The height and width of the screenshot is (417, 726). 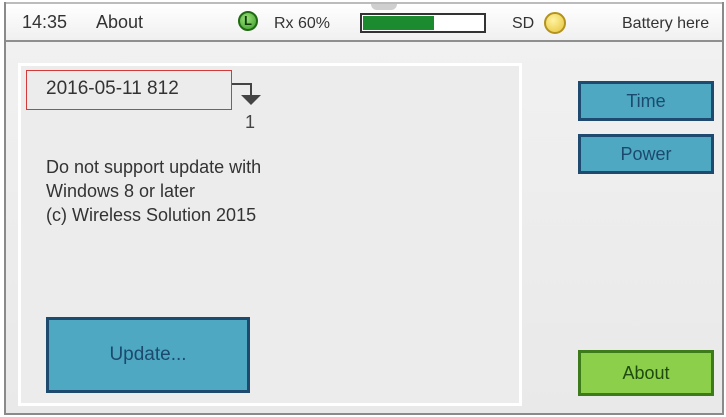 What do you see at coordinates (523, 23) in the screenshot?
I see `sd-label: SD` at bounding box center [523, 23].